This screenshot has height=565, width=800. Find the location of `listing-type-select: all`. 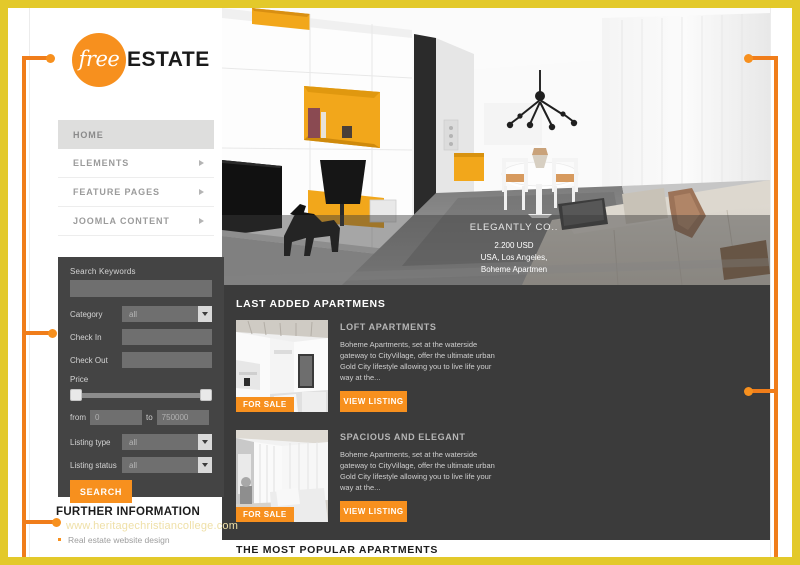

listing-type-select: all is located at coordinates (167, 442).